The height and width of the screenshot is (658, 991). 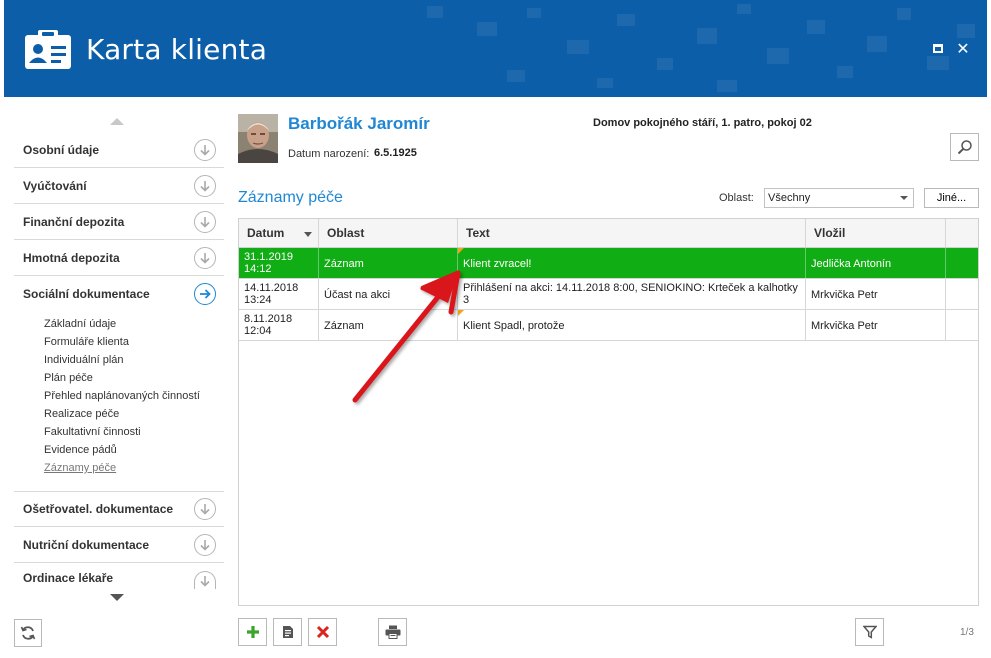 What do you see at coordinates (308, 234) in the screenshot?
I see `sort-down-icon` at bounding box center [308, 234].